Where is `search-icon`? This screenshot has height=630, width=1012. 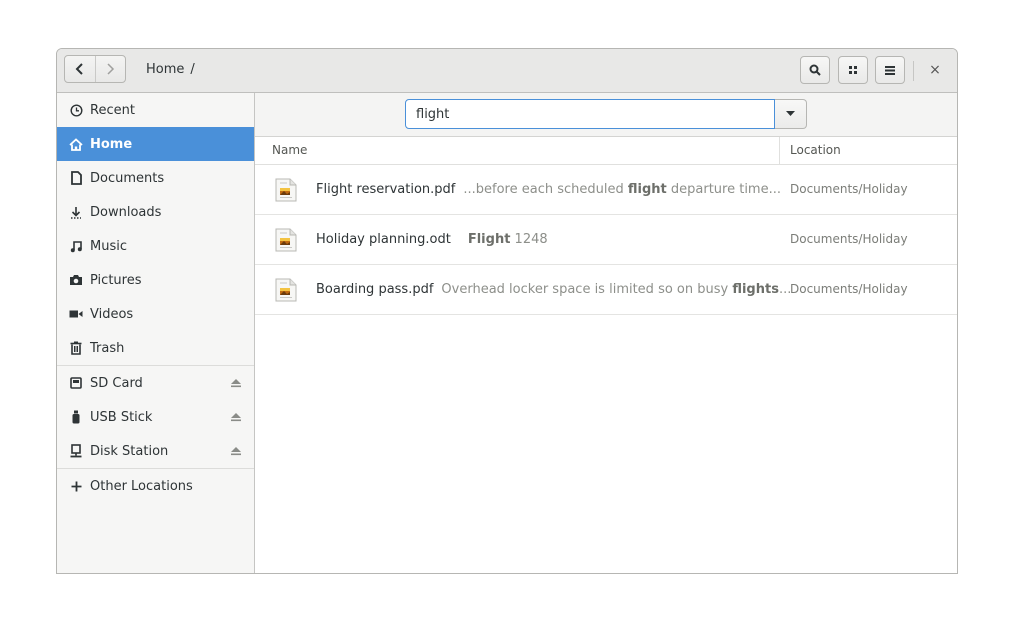
search-icon is located at coordinates (815, 70).